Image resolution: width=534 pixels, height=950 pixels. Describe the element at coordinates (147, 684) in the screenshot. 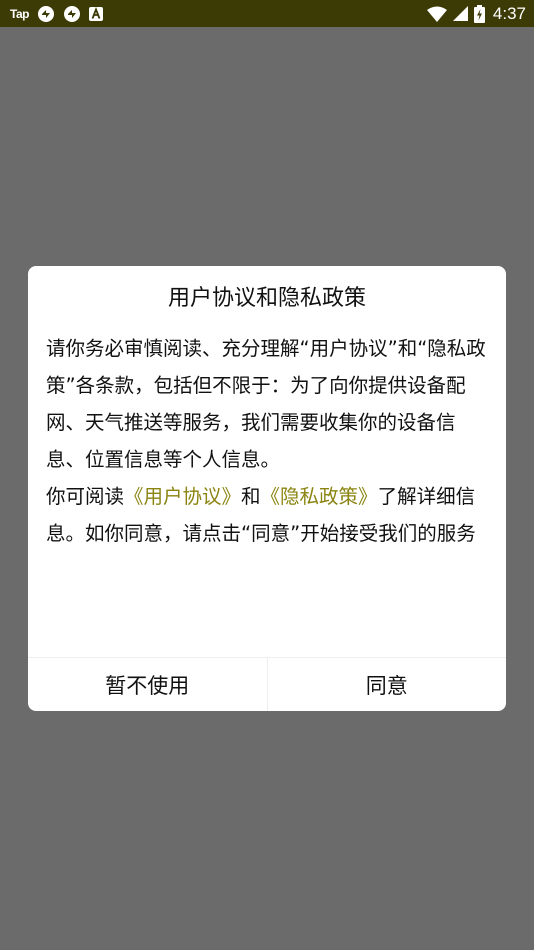

I see `decline-button: 暂不使用` at that location.